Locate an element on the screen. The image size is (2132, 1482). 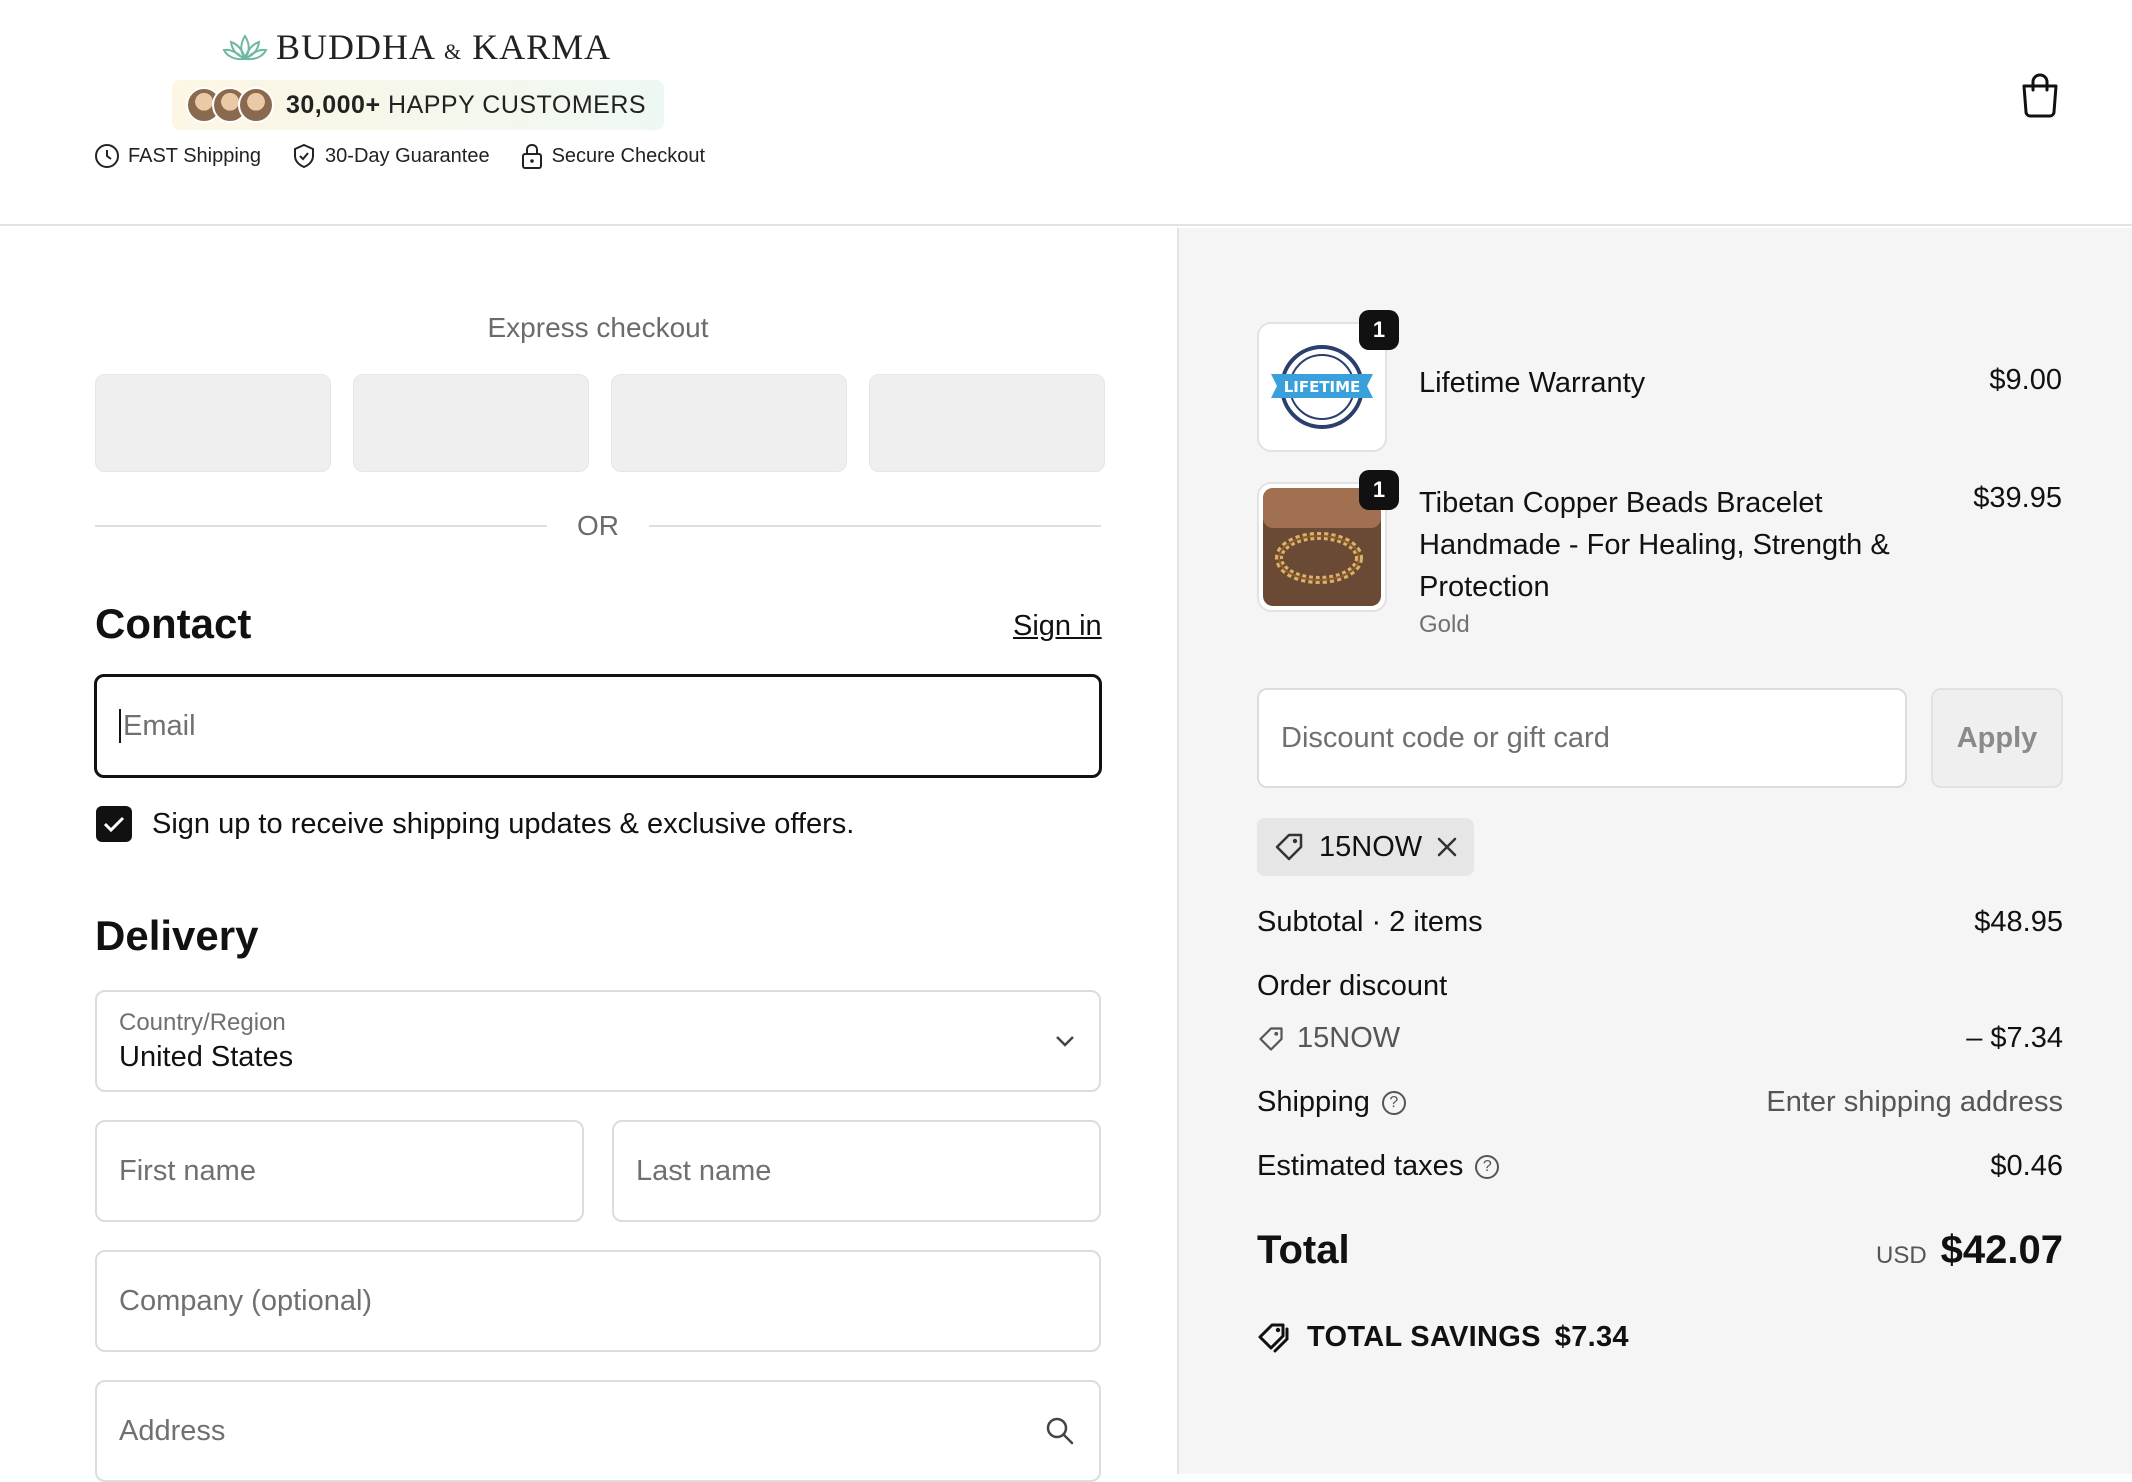
brand-logo: BUDDHA & KARMA is located at coordinates (416, 47).